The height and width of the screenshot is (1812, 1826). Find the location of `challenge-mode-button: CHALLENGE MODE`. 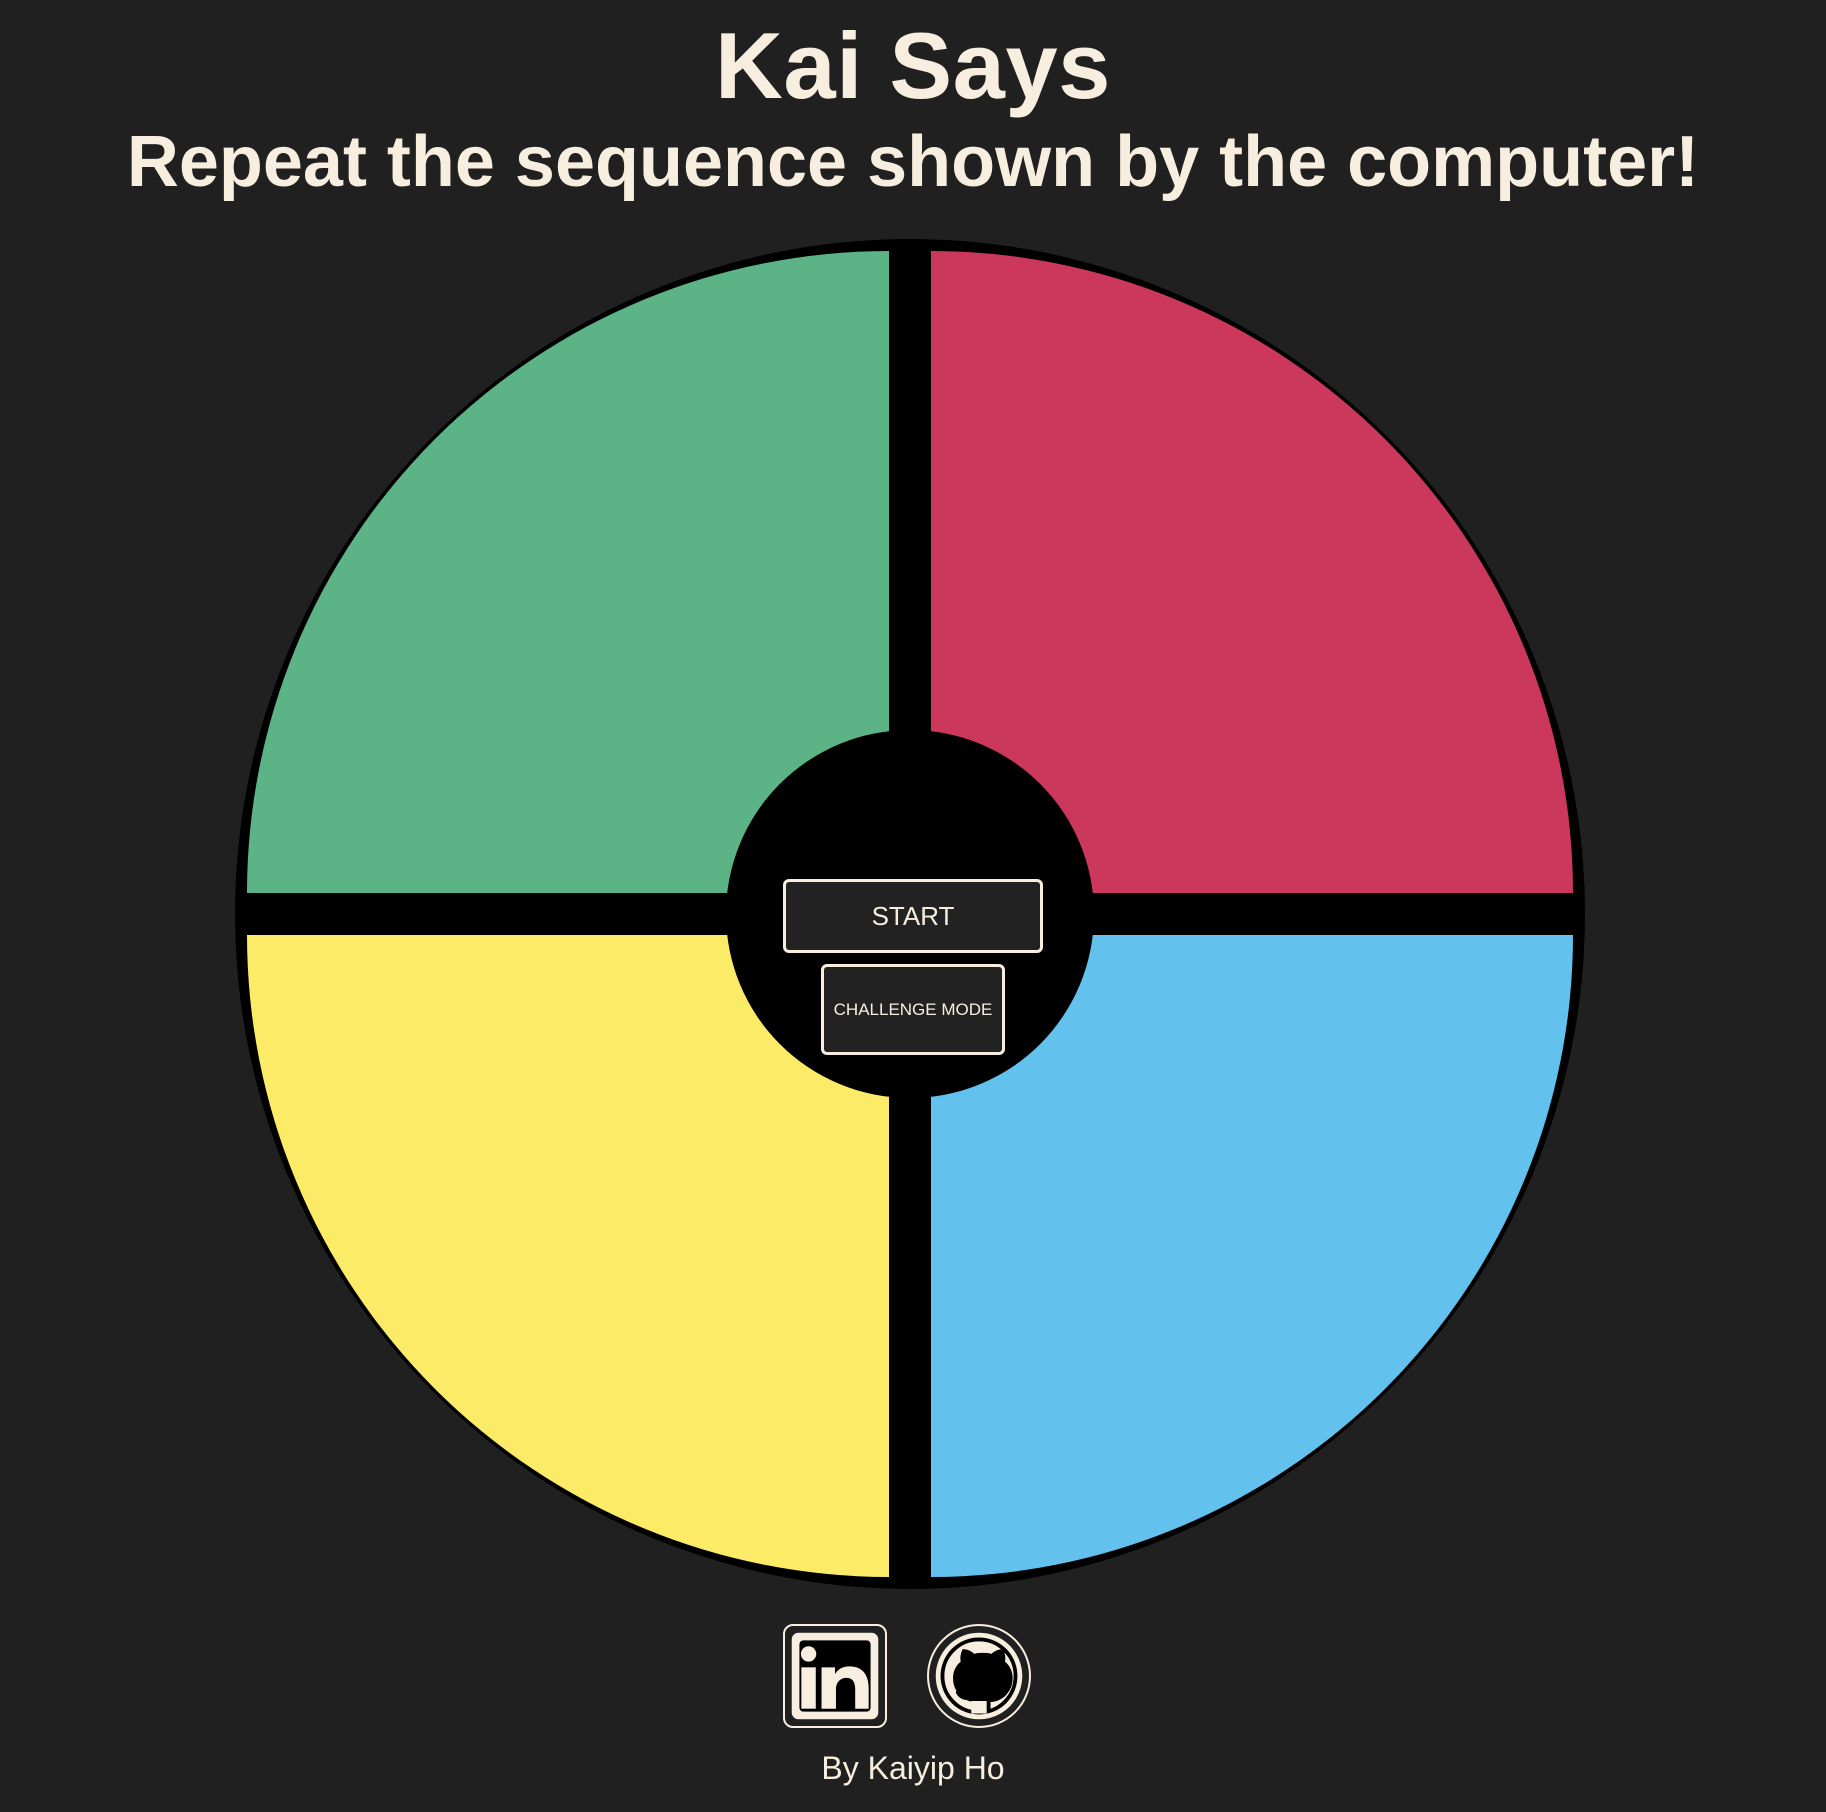

challenge-mode-button: CHALLENGE MODE is located at coordinates (913, 1009).